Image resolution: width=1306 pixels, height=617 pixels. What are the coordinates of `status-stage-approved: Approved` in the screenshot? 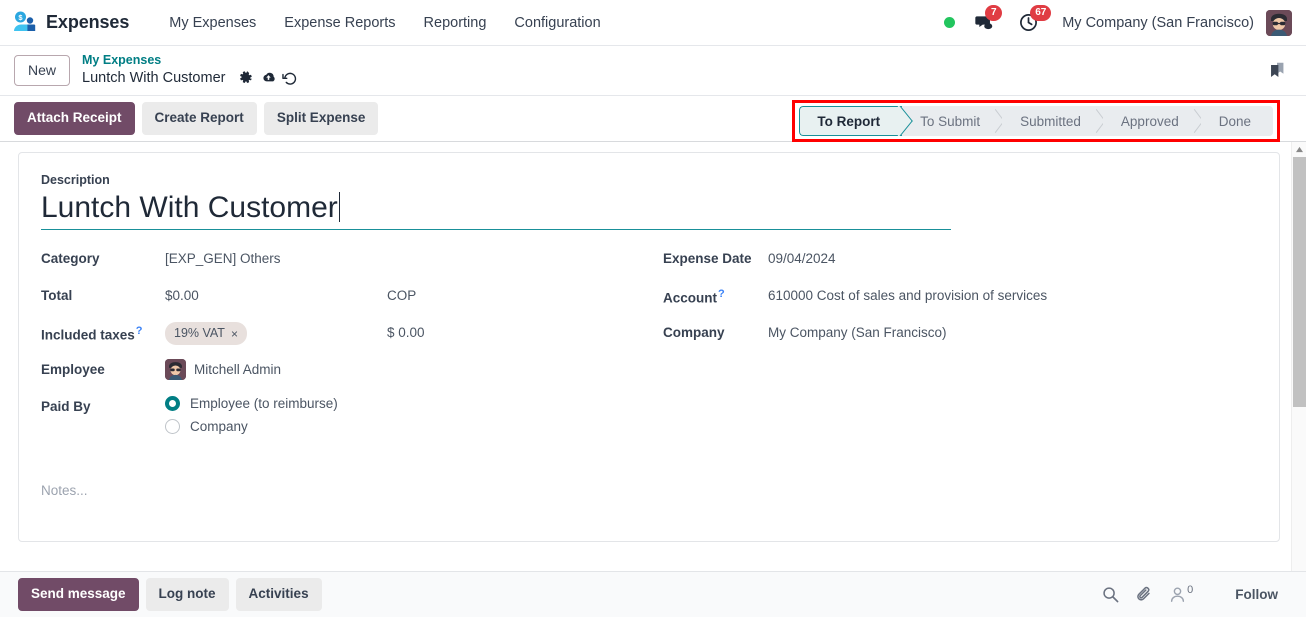 It's located at (1151, 121).